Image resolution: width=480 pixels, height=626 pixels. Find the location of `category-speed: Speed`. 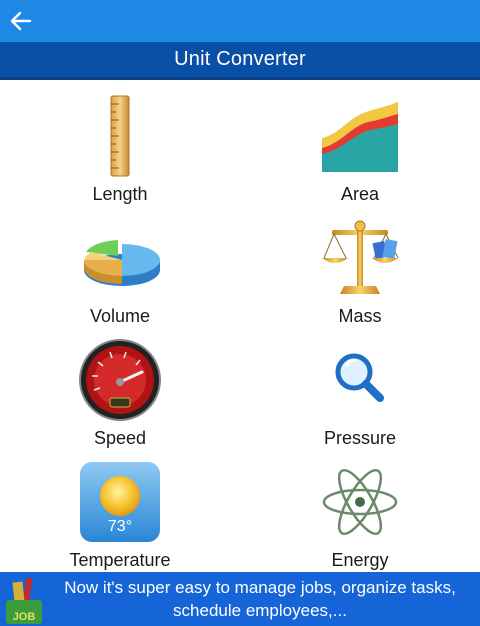

category-speed: Speed is located at coordinates (120, 395).